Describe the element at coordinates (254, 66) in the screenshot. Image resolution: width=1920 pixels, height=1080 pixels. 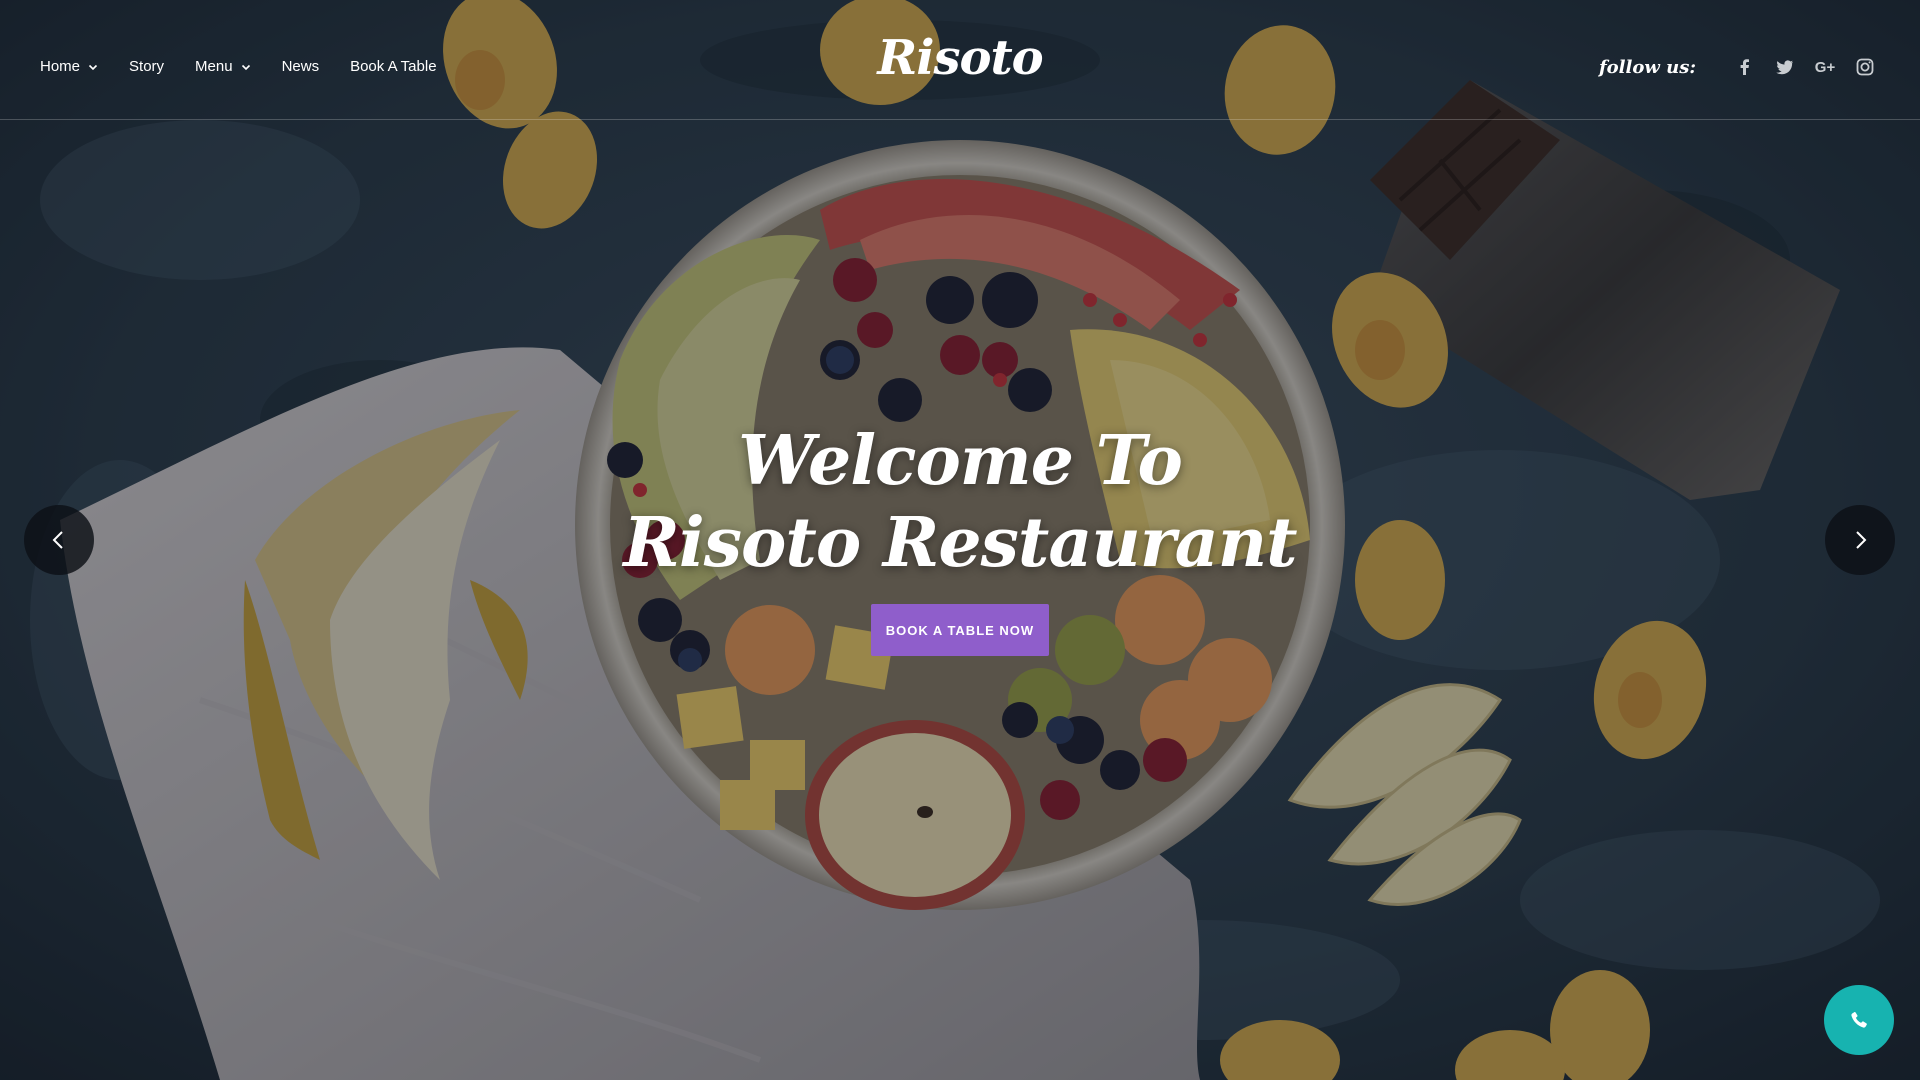
I see `main-nav: Home Story Menu News Book A Table` at that location.